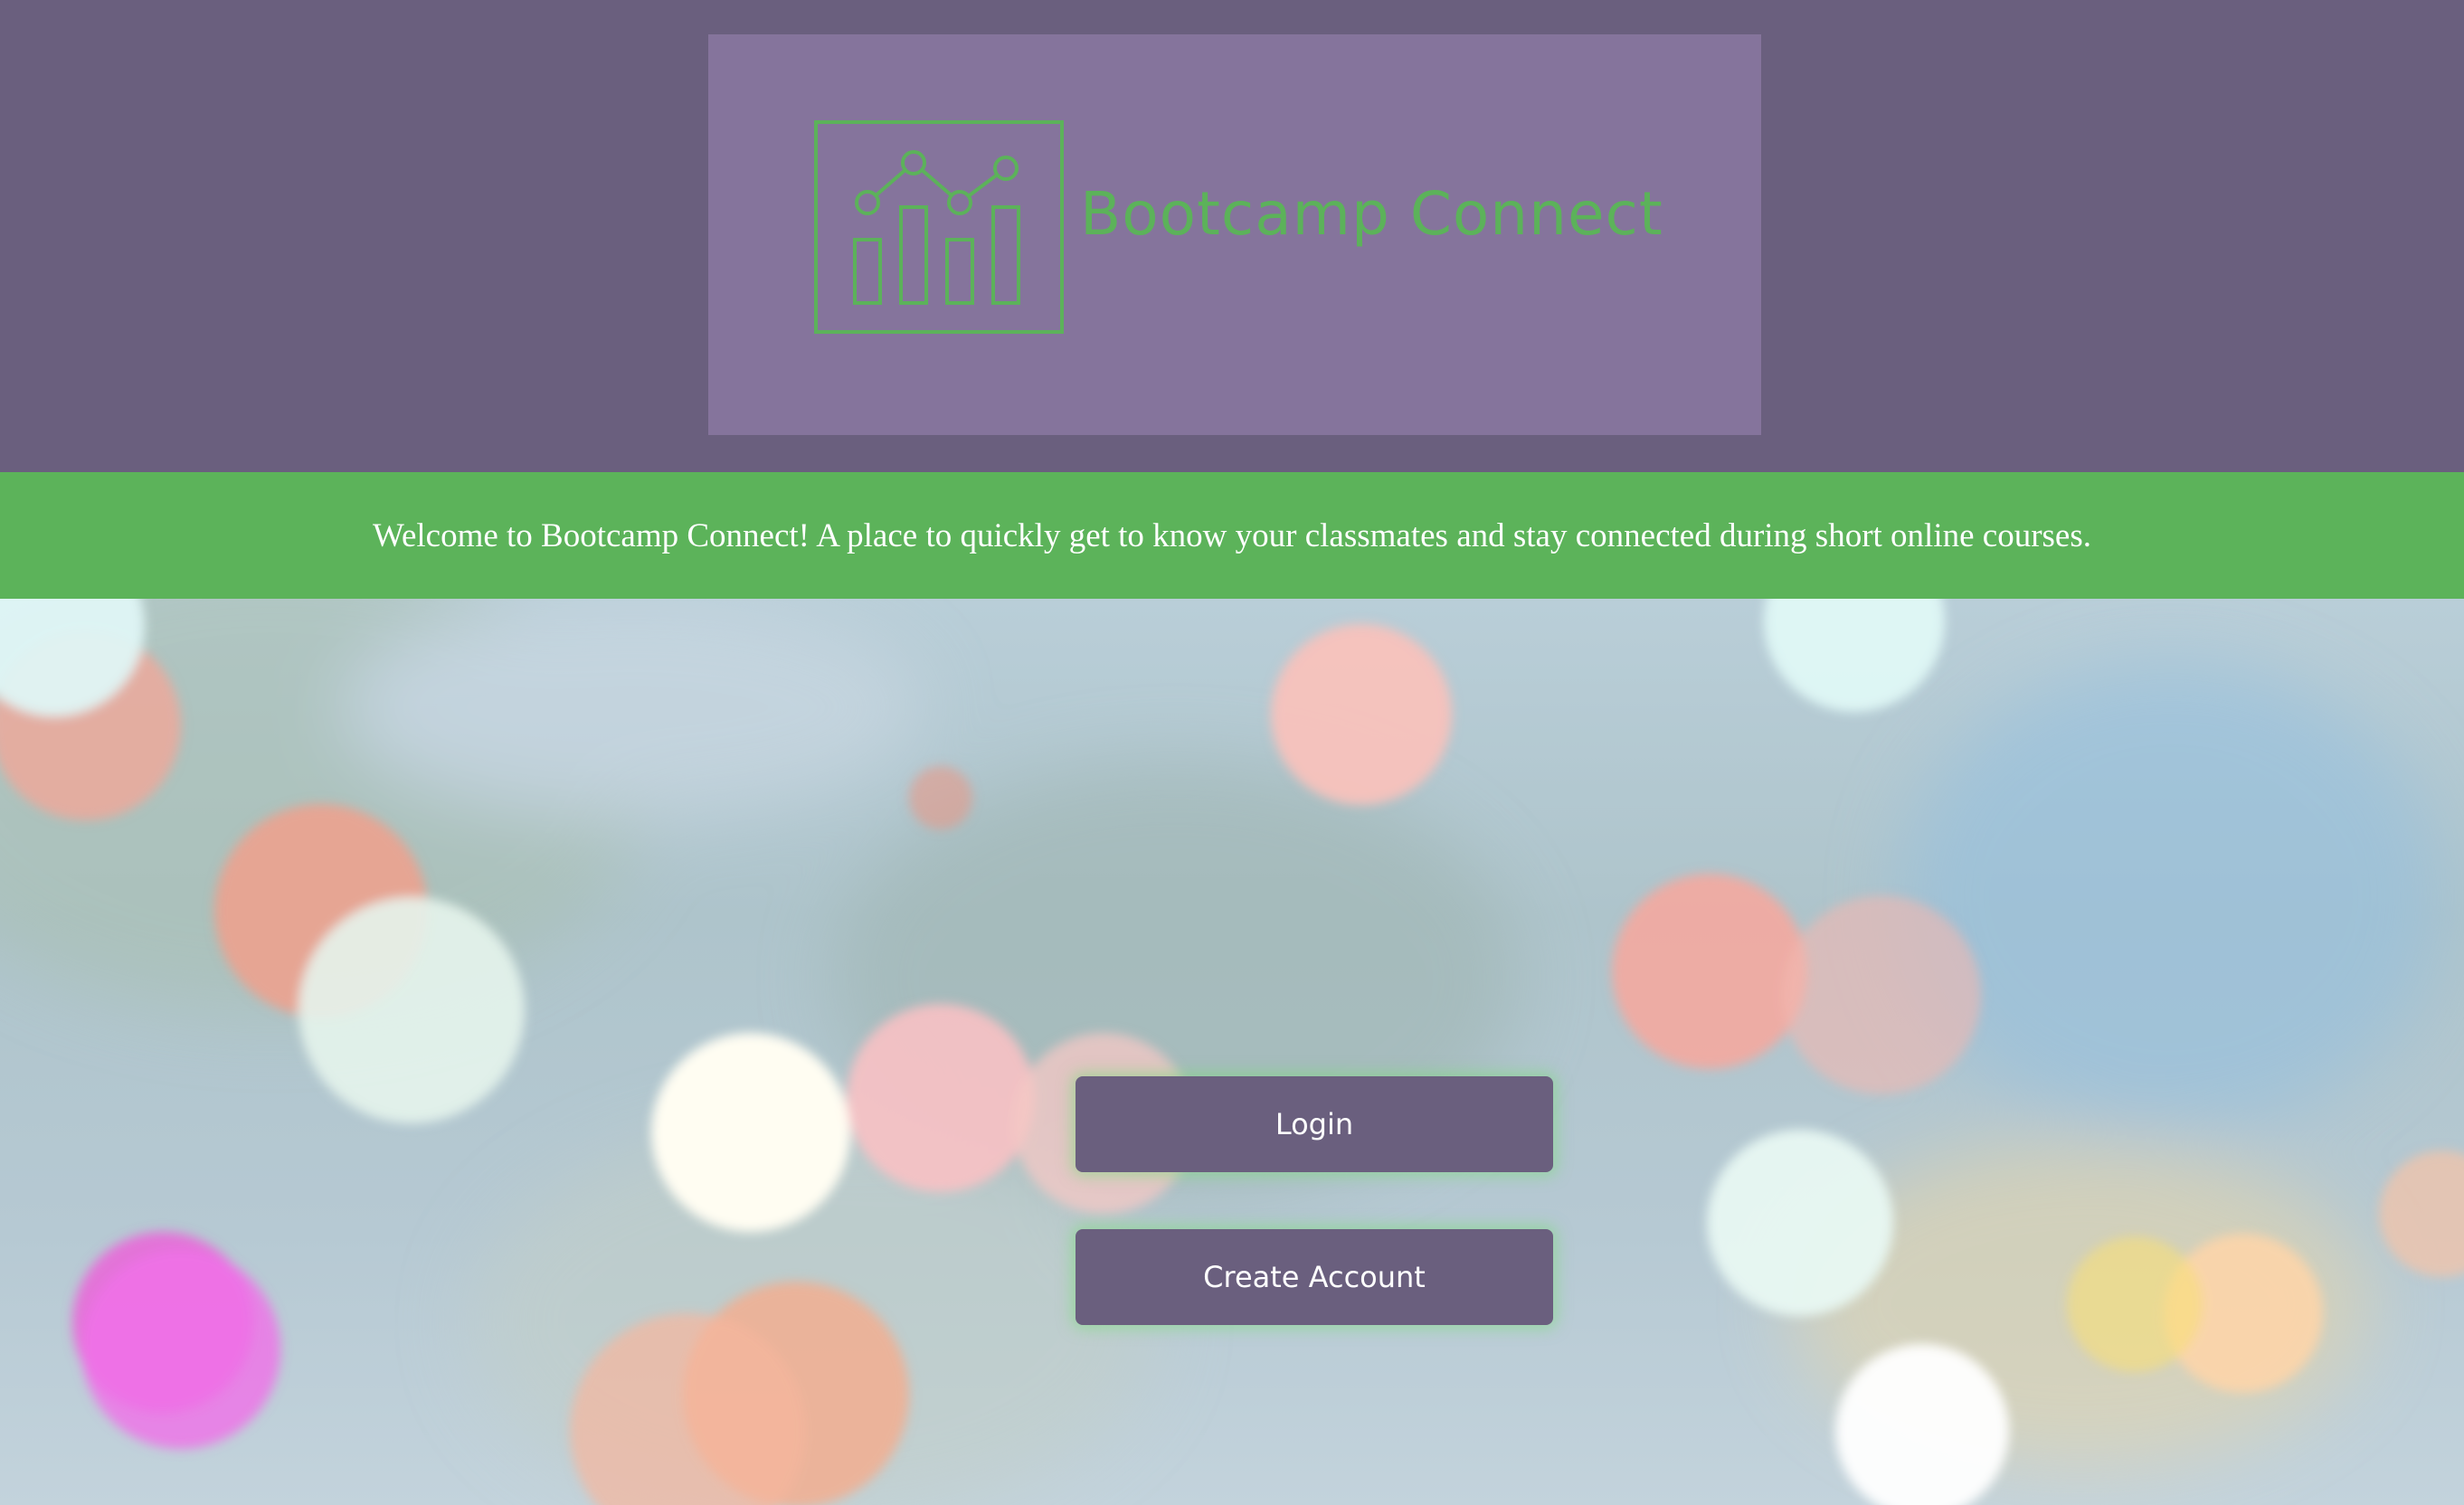 The width and height of the screenshot is (2464, 1505). Describe the element at coordinates (1314, 1124) in the screenshot. I see `login-button: Login` at that location.